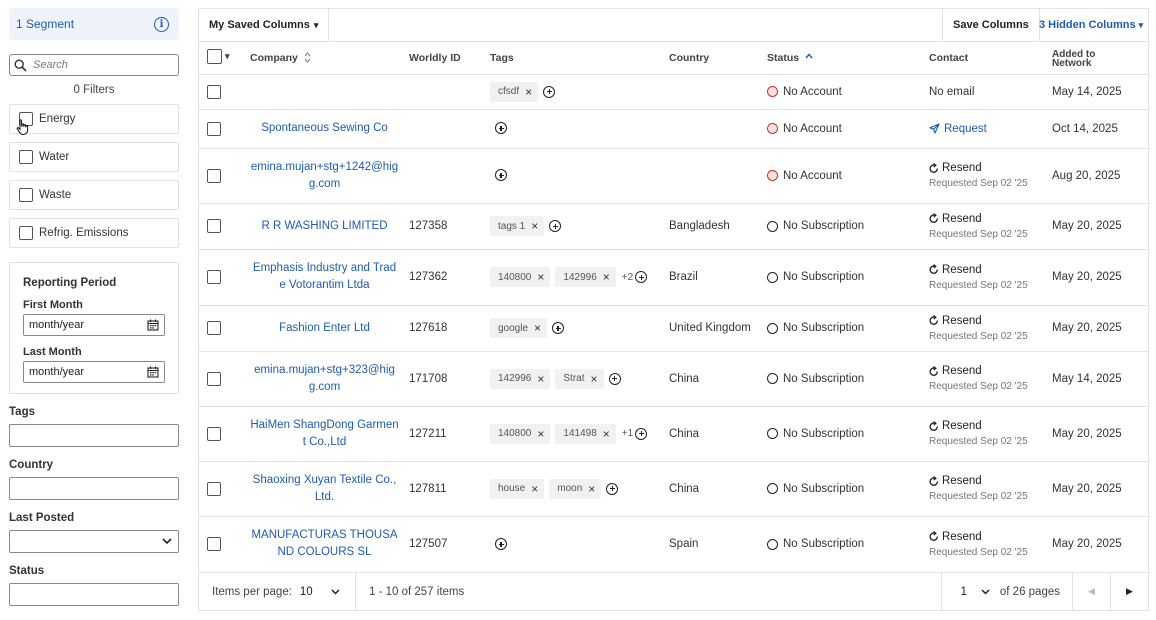 The width and height of the screenshot is (1156, 620). Describe the element at coordinates (324, 328) in the screenshot. I see `company-link: Fashion Enter Ltd` at that location.